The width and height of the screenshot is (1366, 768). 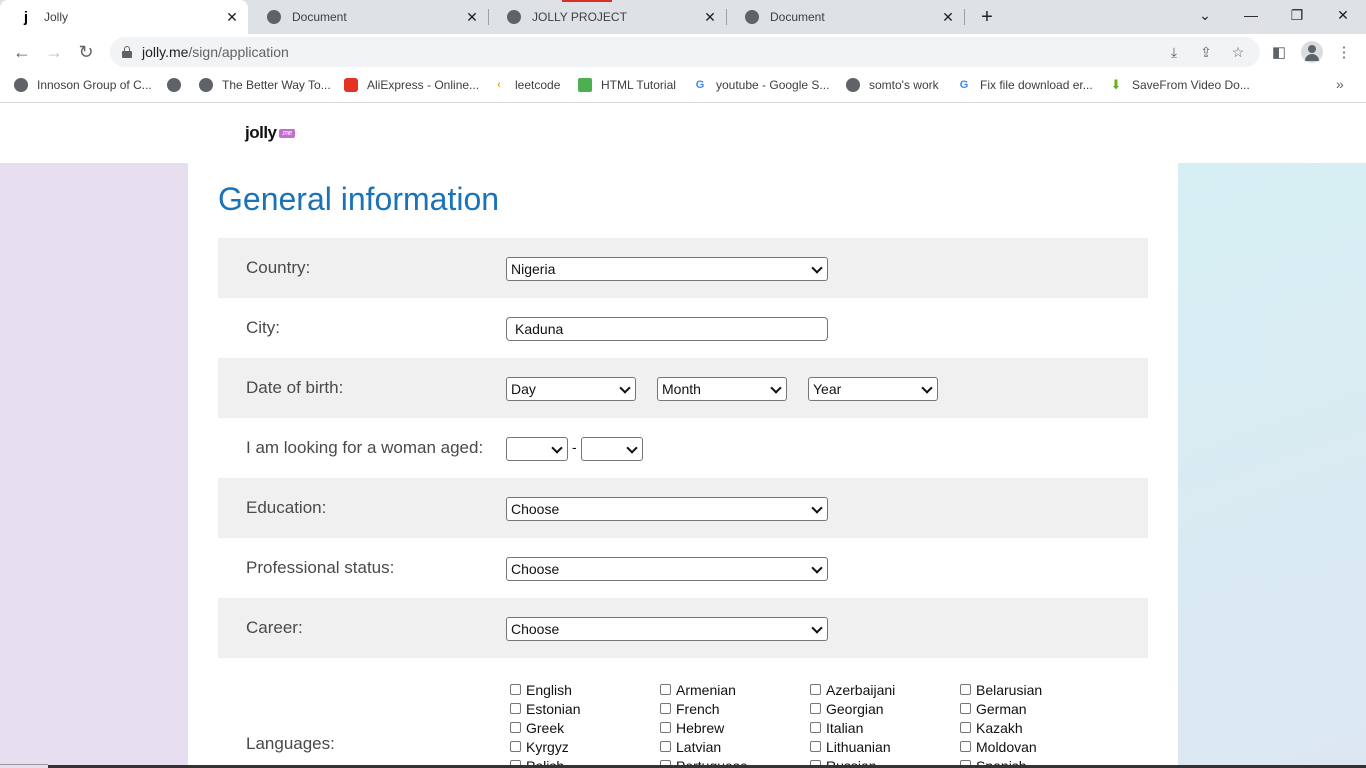 What do you see at coordinates (86, 52) in the screenshot?
I see `reload-icon: ↻` at bounding box center [86, 52].